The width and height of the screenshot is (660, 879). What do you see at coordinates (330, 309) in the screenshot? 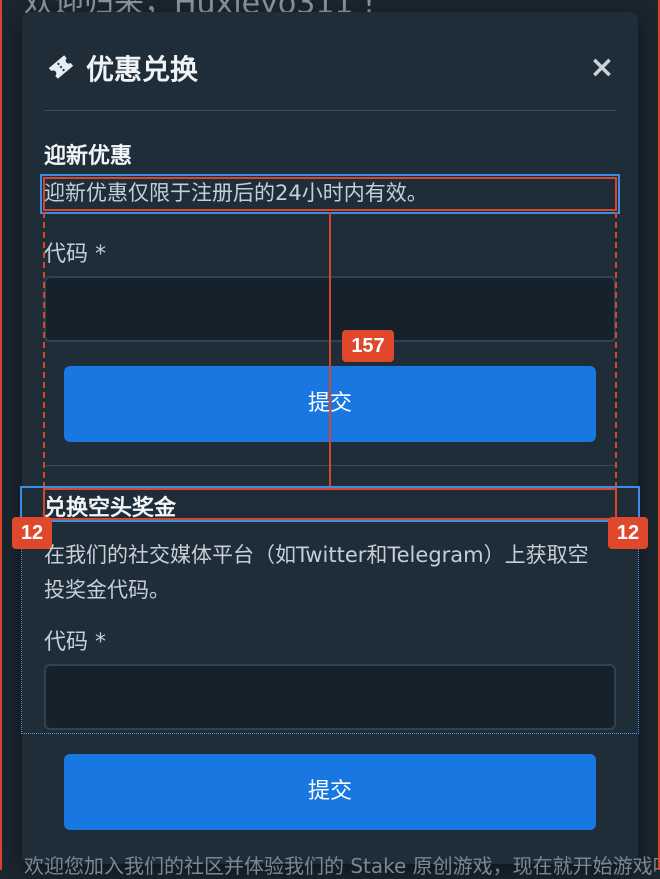
I see `welcome-code-input` at bounding box center [330, 309].